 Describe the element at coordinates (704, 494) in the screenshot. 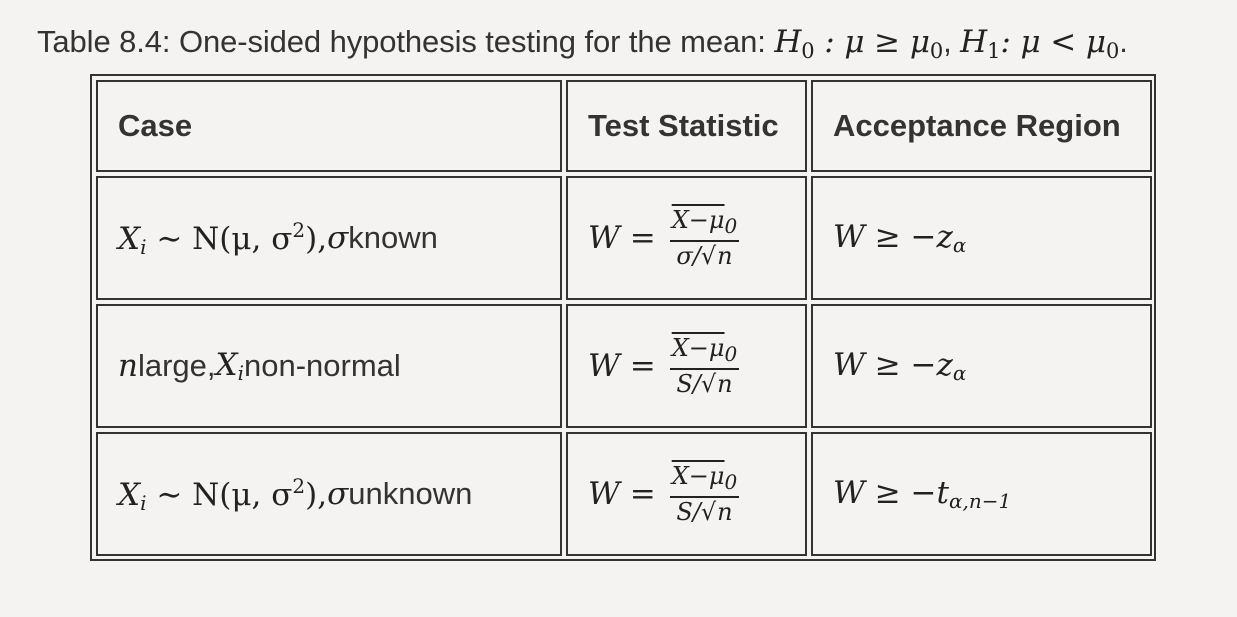

I see `row3-fraction: X−μ0 S/√n` at that location.